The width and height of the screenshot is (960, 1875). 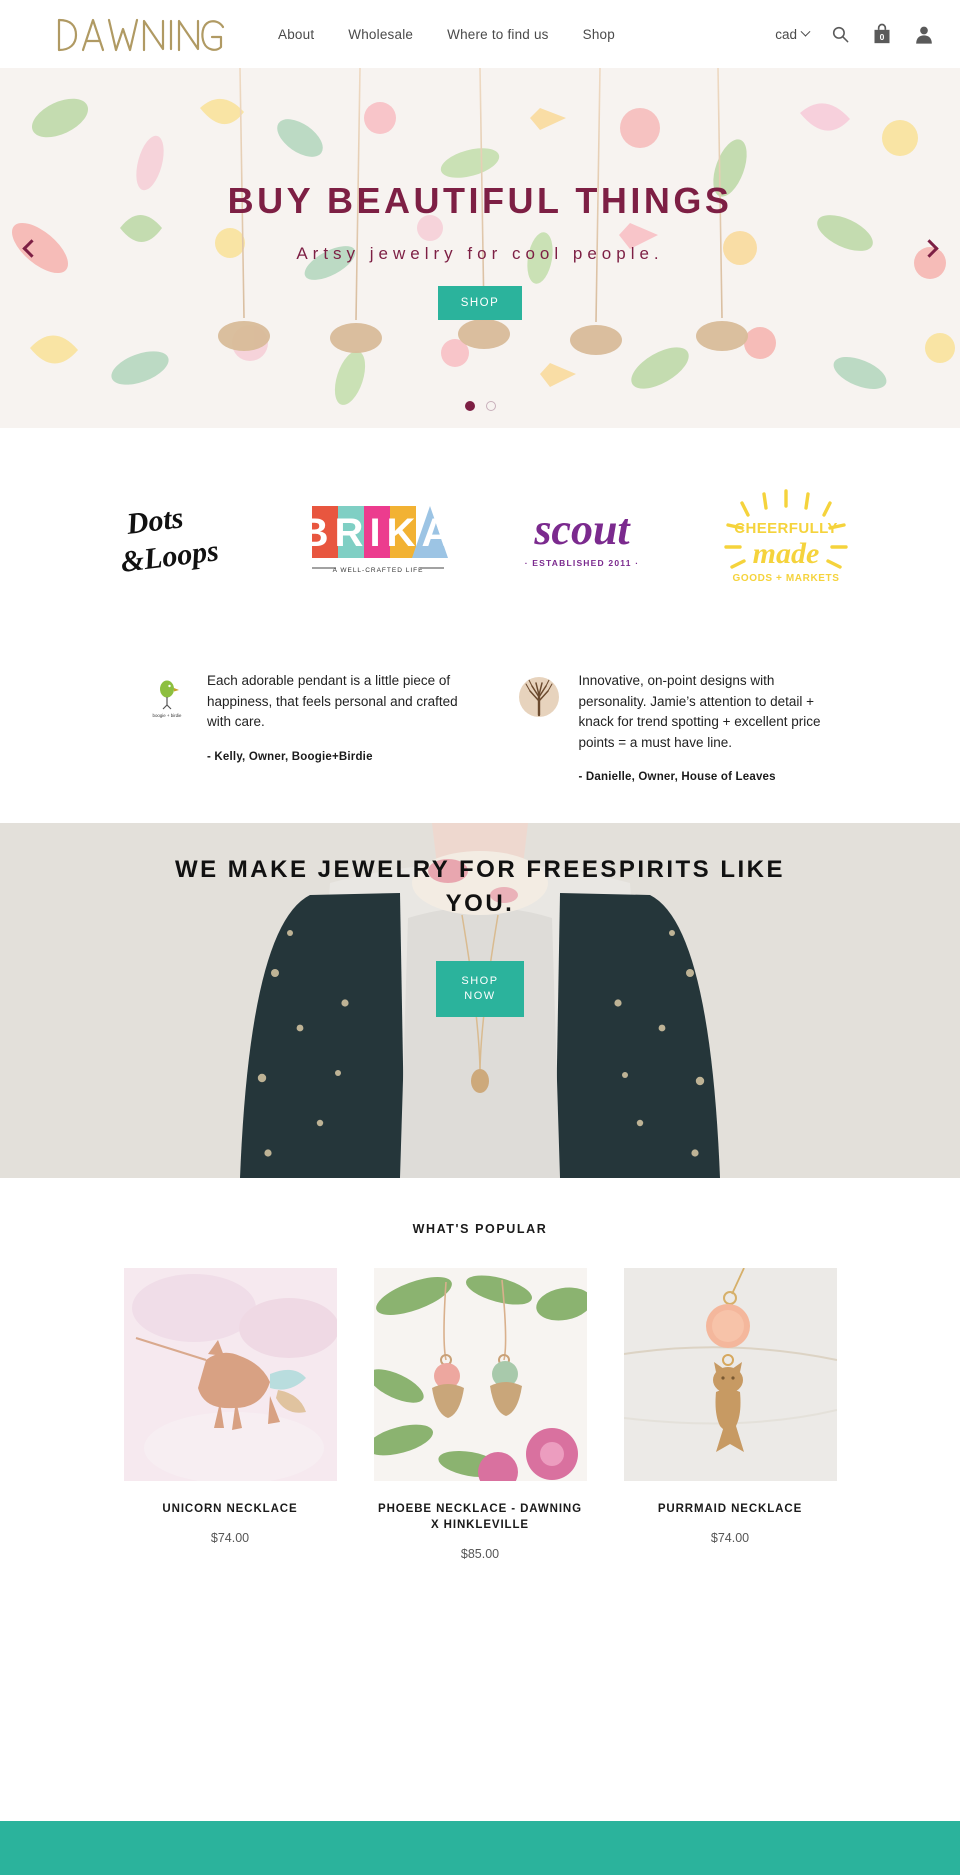 I want to click on nav-item-about: About, so click(x=296, y=34).